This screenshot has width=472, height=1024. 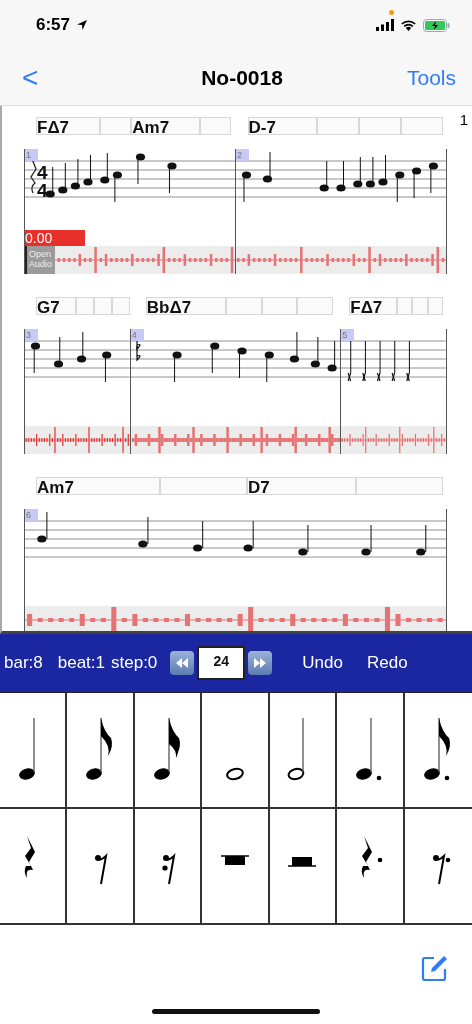 What do you see at coordinates (221, 663) in the screenshot?
I see `step-field: 24` at bounding box center [221, 663].